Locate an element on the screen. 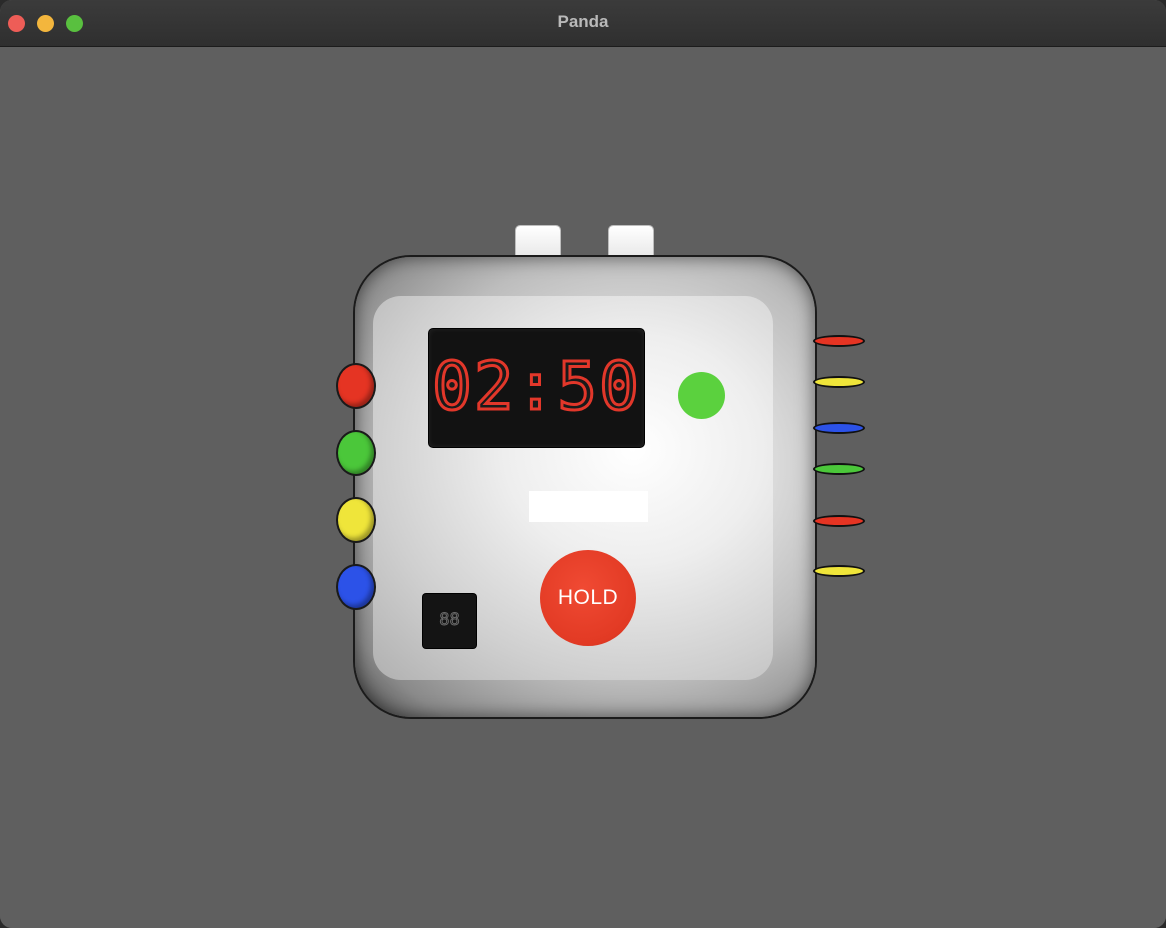  countdown-display: 02:50 is located at coordinates (536, 388).